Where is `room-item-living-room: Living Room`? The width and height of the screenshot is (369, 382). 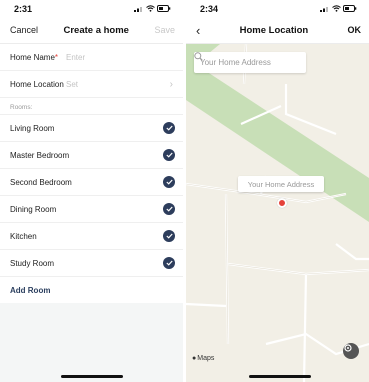
room-item-living-room: Living Room is located at coordinates (91, 128).